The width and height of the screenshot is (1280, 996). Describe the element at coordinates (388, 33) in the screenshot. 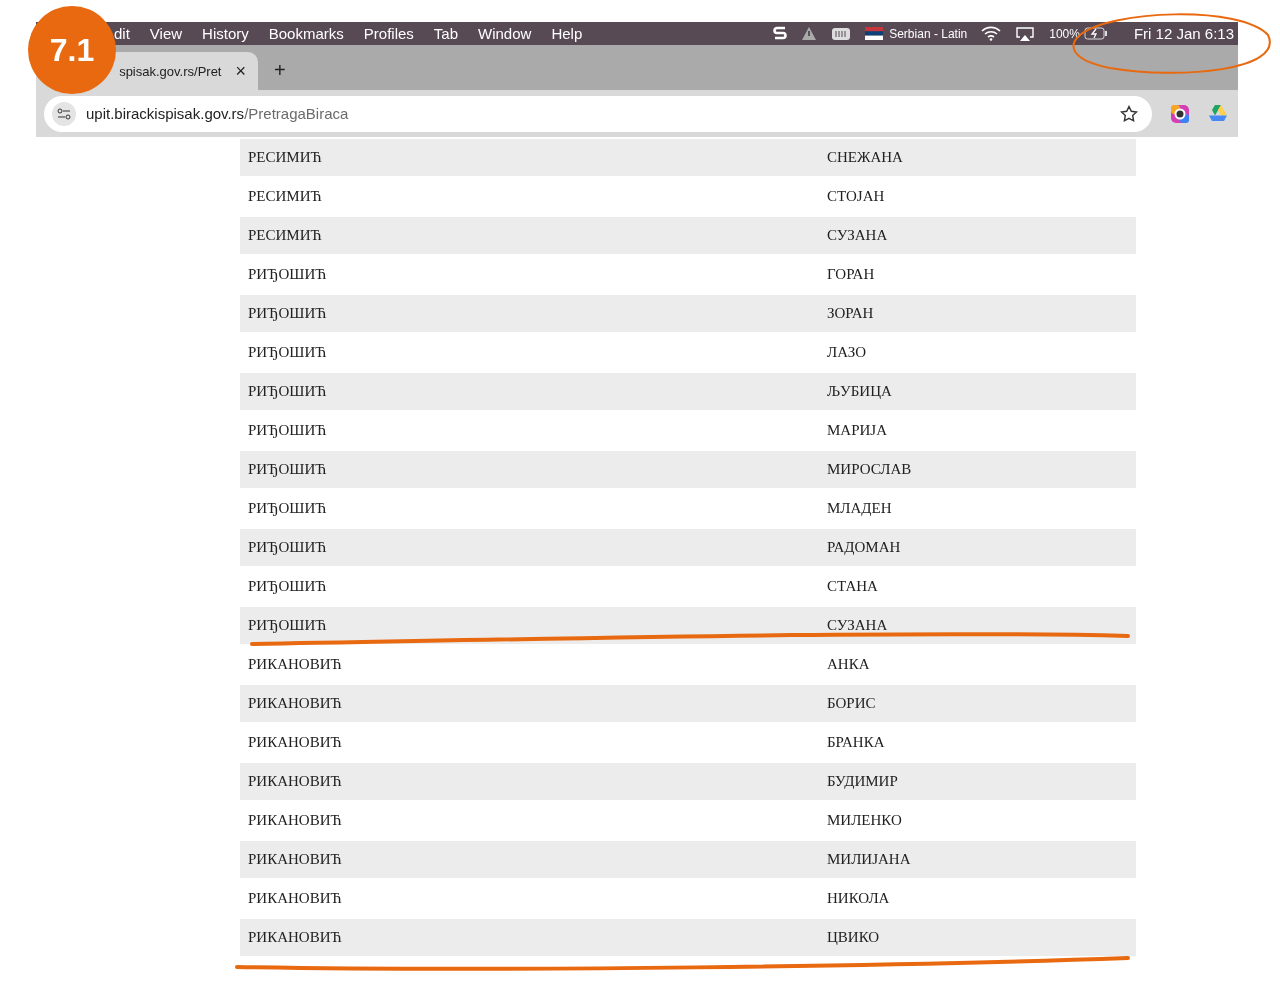

I see `menu-item: Profiles` at that location.